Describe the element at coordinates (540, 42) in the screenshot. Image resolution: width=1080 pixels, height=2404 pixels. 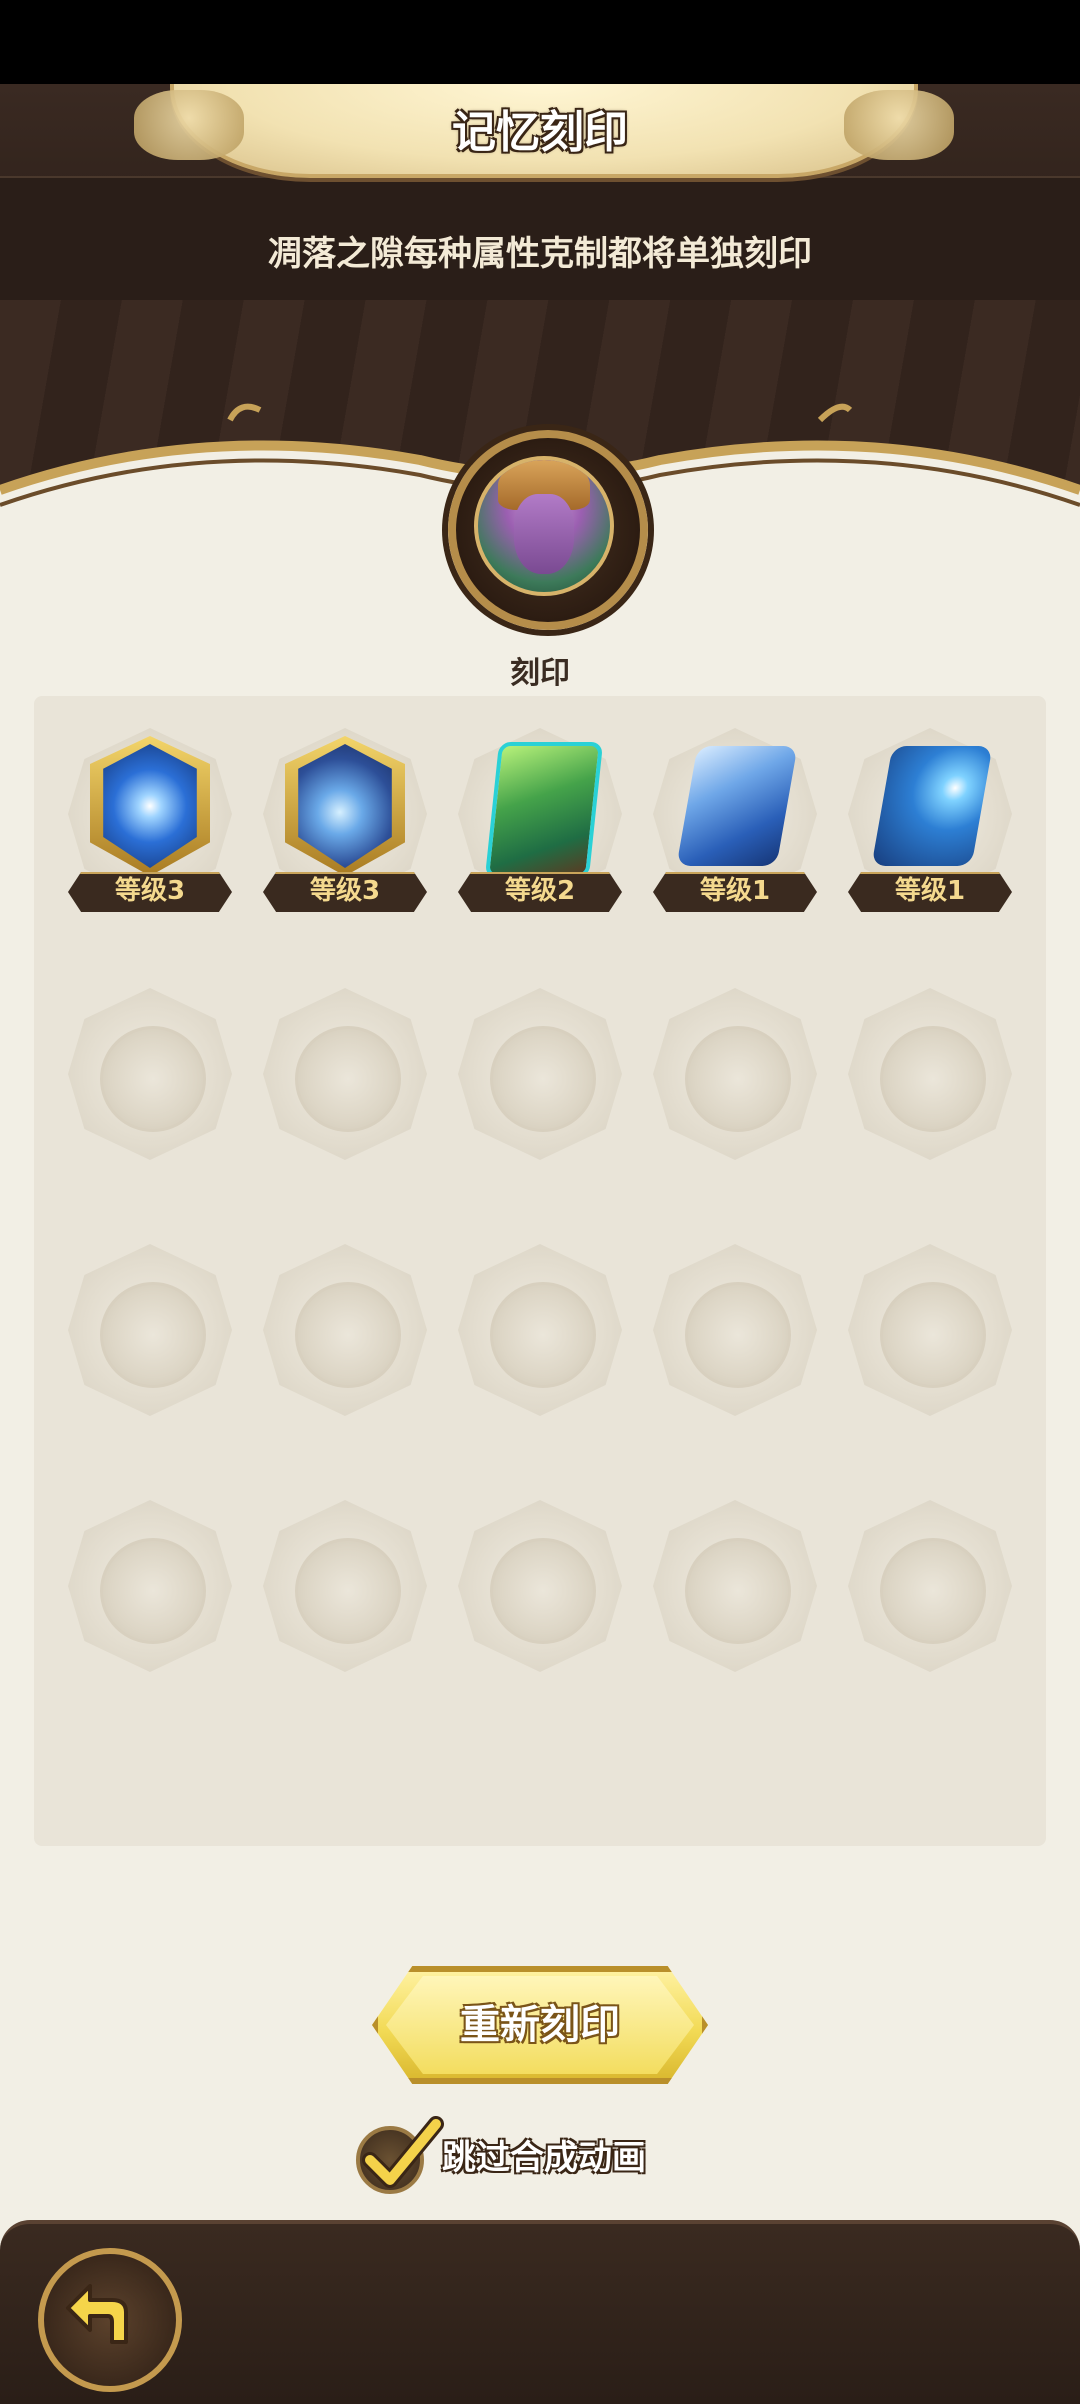
I see `system-status-bar` at that location.